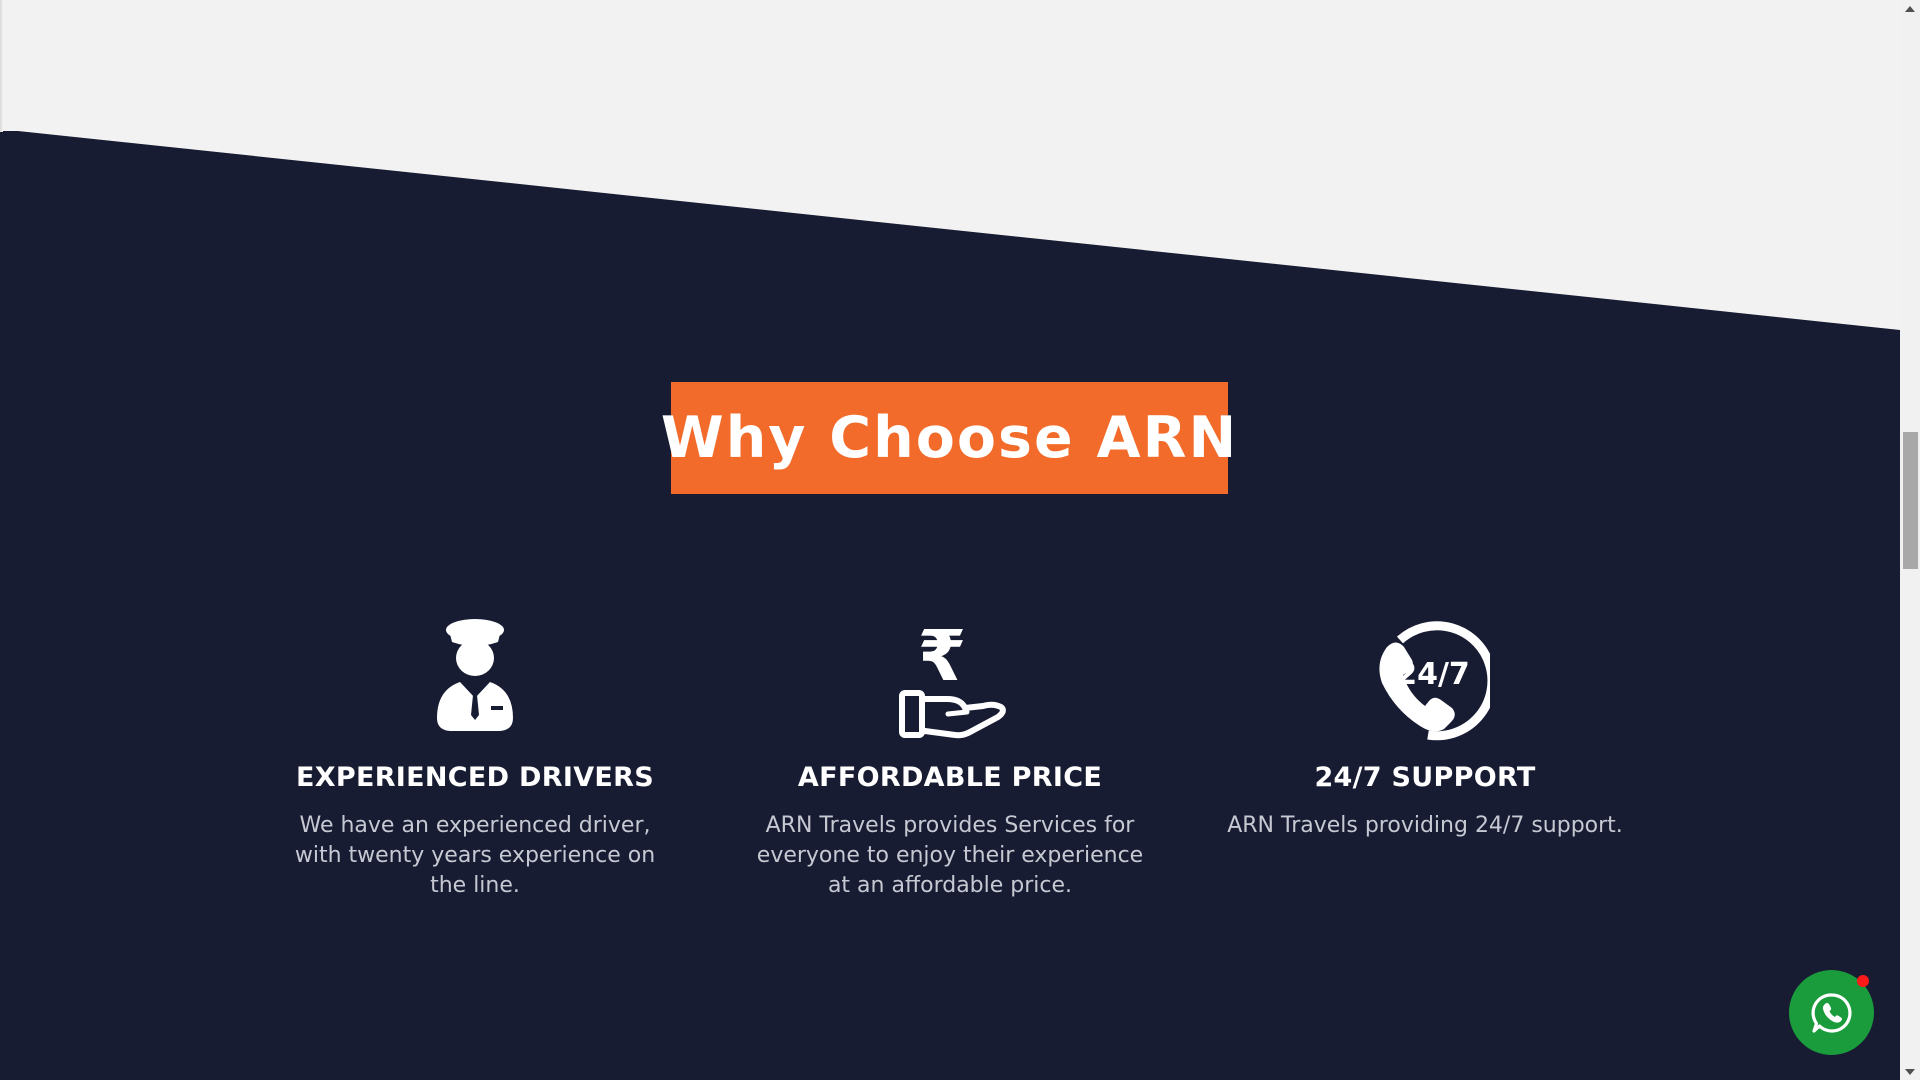  I want to click on section-title: Why Choose ARN, so click(949, 438).